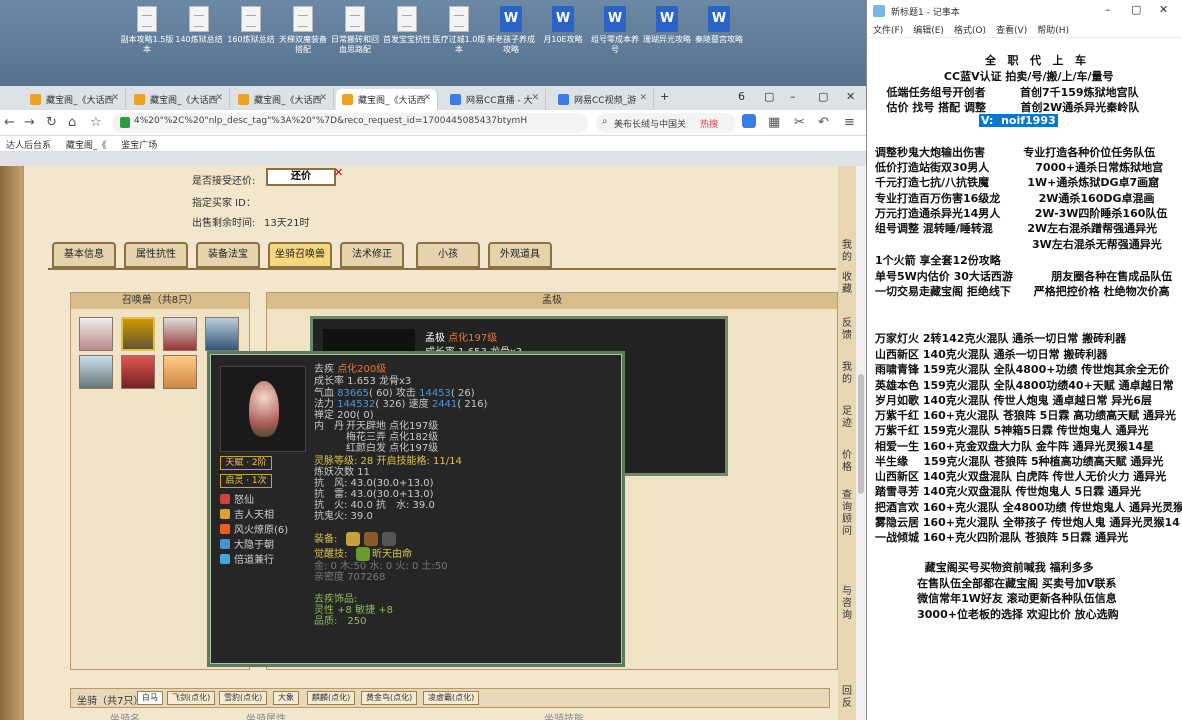 This screenshot has height=720, width=1182. Describe the element at coordinates (247, 515) in the screenshot. I see `pet-skill: 吉人天相` at that location.